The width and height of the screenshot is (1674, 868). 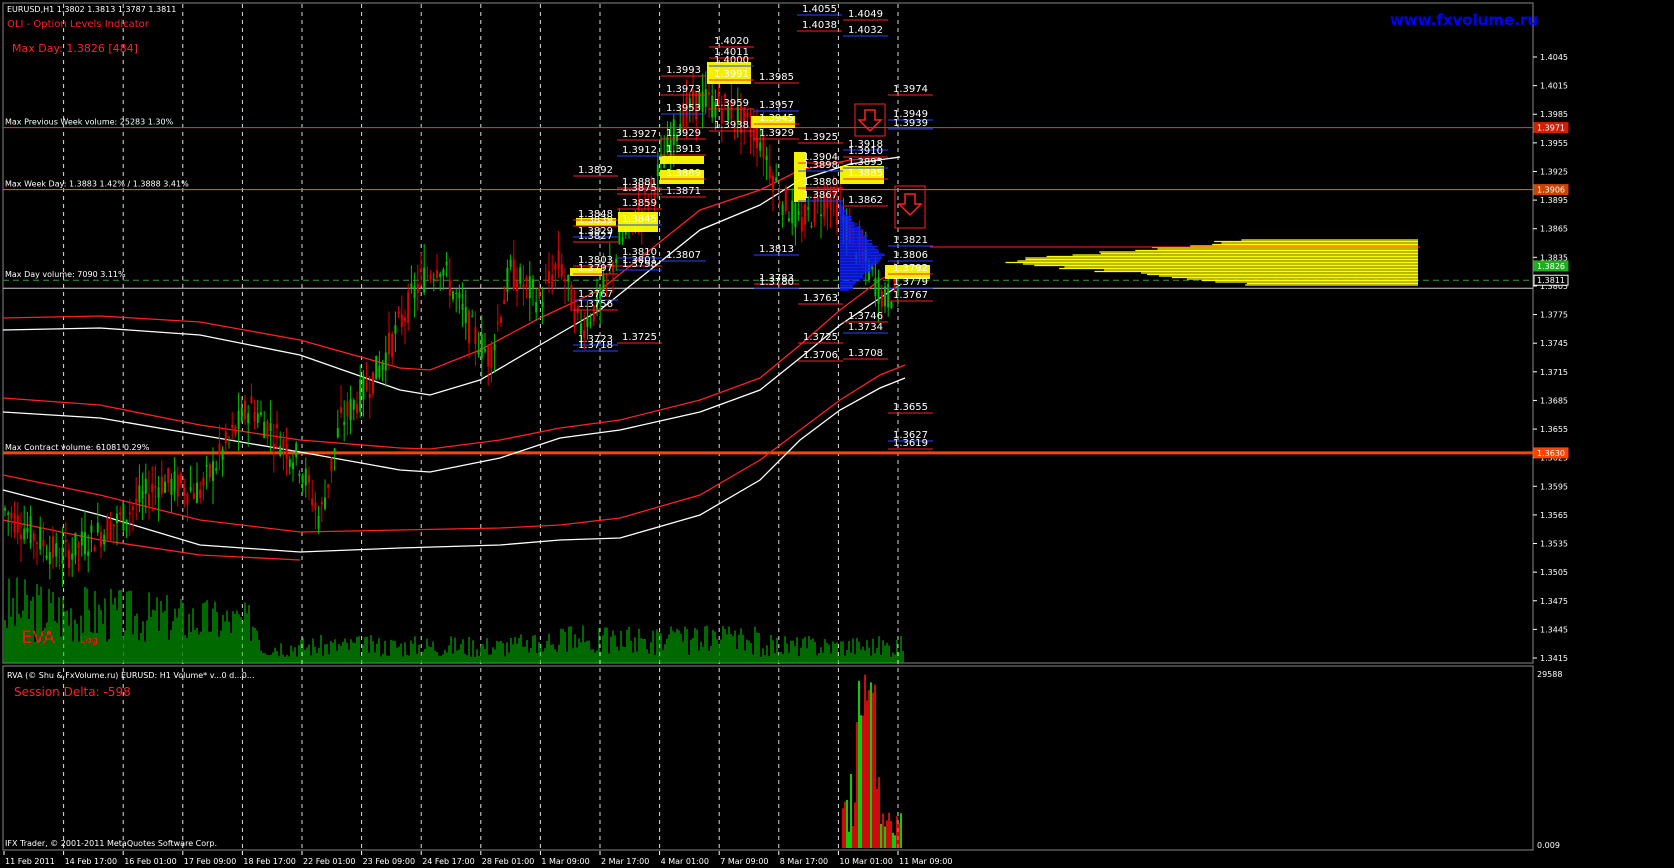 I want to click on price-marker-label: 1.3826, so click(x=1551, y=266).